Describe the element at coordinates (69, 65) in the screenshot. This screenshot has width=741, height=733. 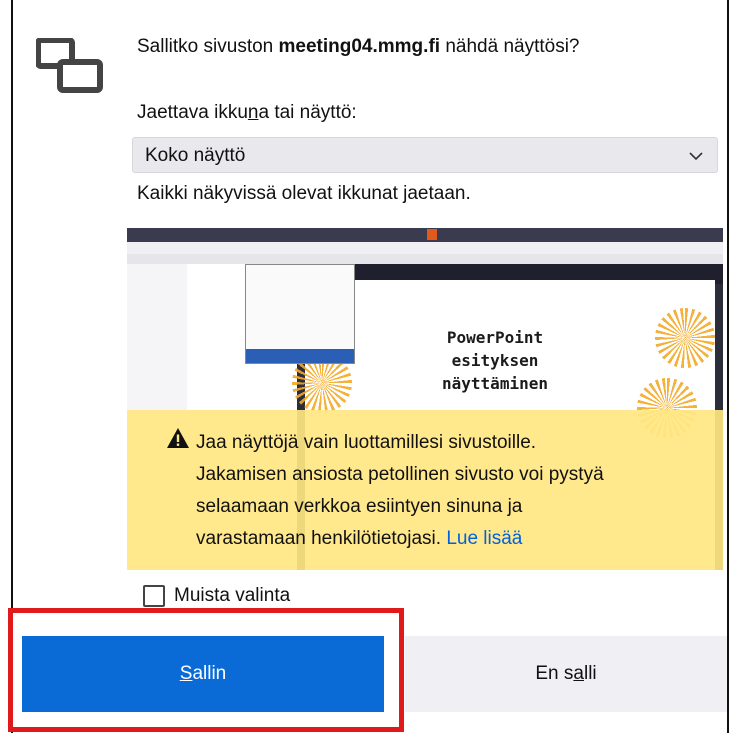
I see `screen-share-icon` at that location.